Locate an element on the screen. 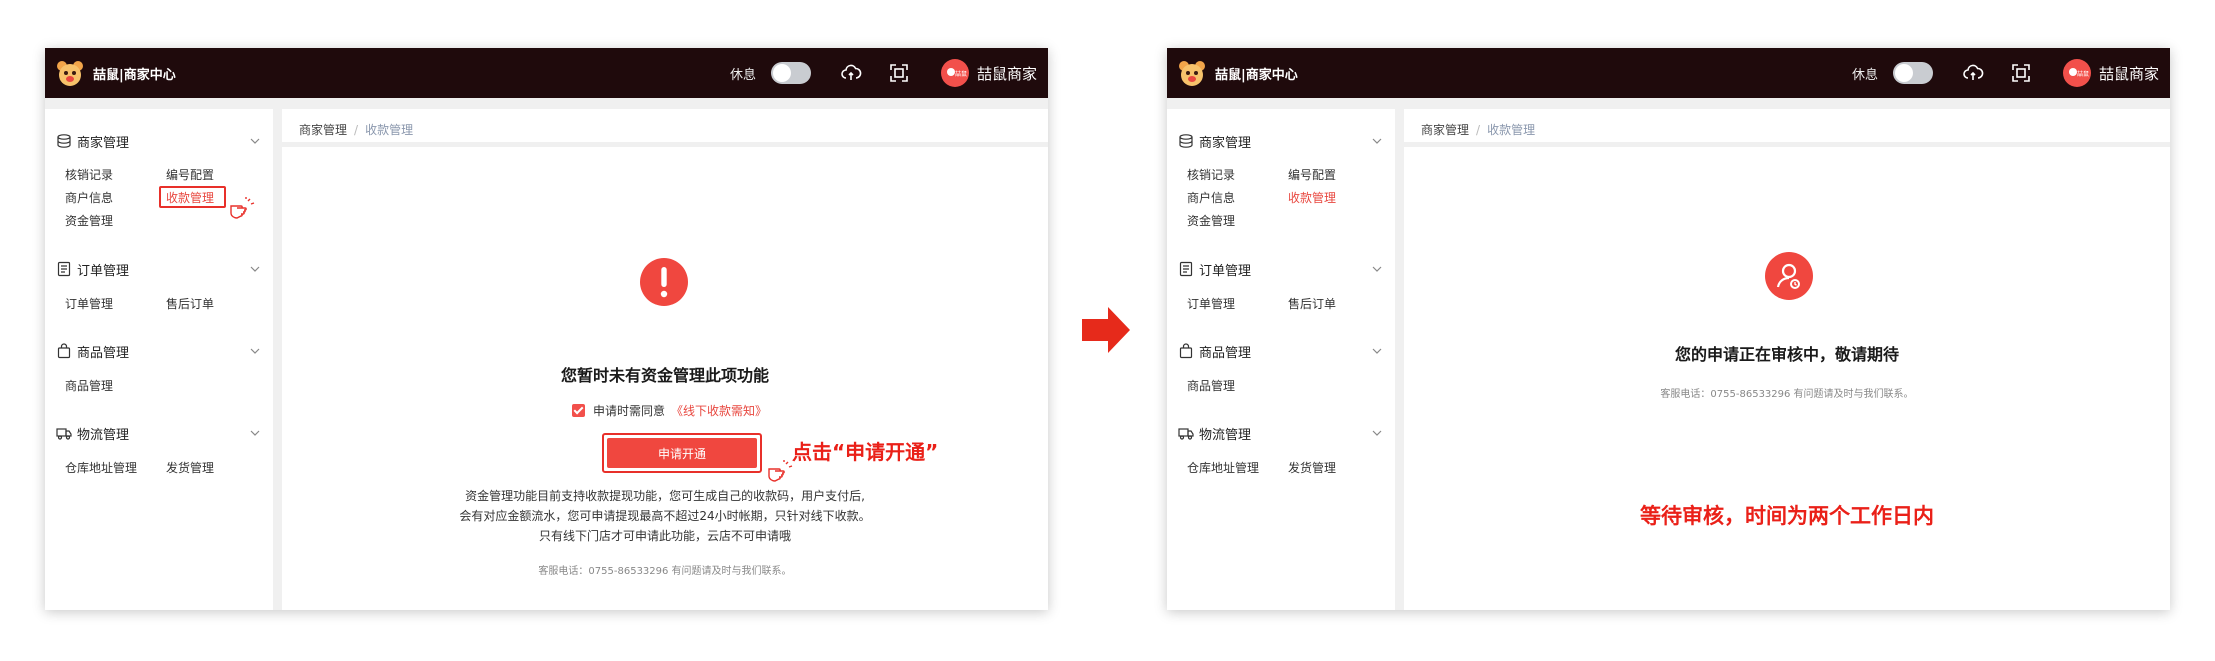 This screenshot has height=661, width=2215. document-icon is located at coordinates (1186, 269).